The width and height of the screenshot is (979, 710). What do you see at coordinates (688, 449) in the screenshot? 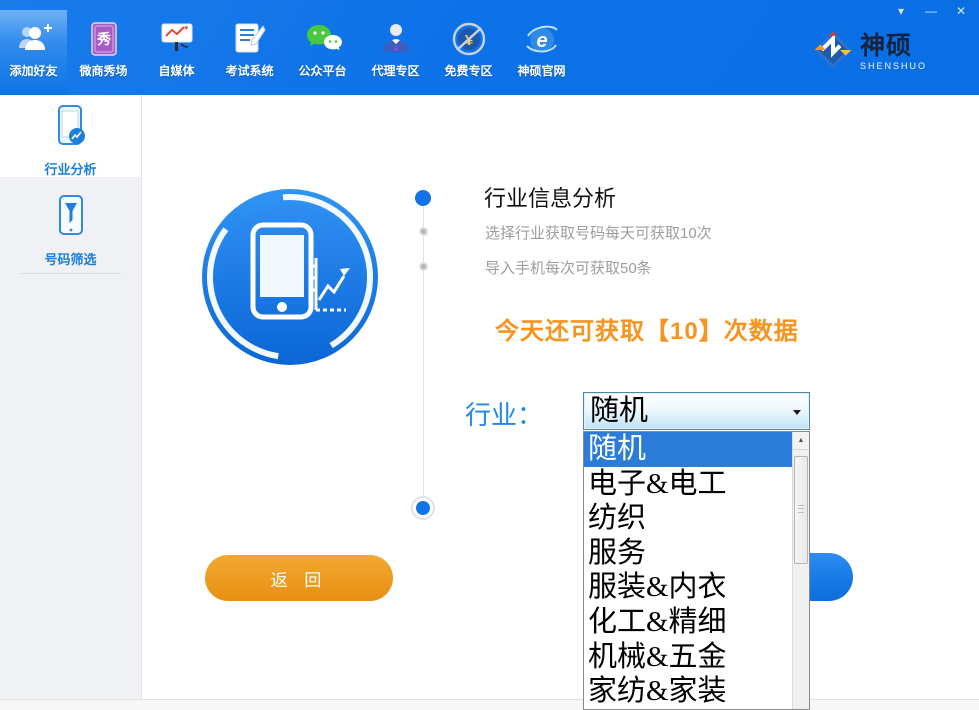
I see `dropdown-option: 随机` at bounding box center [688, 449].